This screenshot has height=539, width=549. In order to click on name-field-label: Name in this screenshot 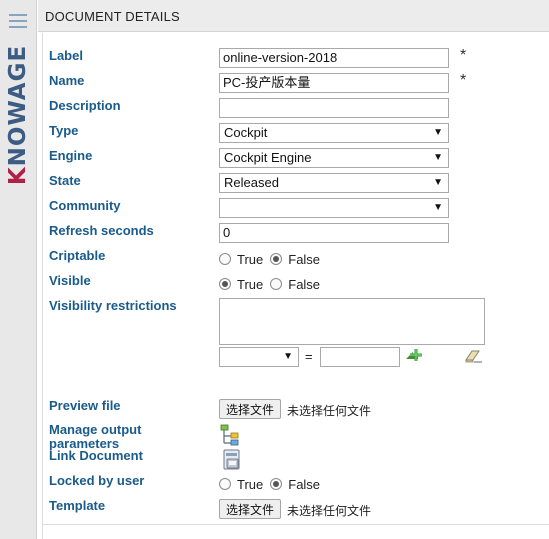, I will do `click(67, 80)`.